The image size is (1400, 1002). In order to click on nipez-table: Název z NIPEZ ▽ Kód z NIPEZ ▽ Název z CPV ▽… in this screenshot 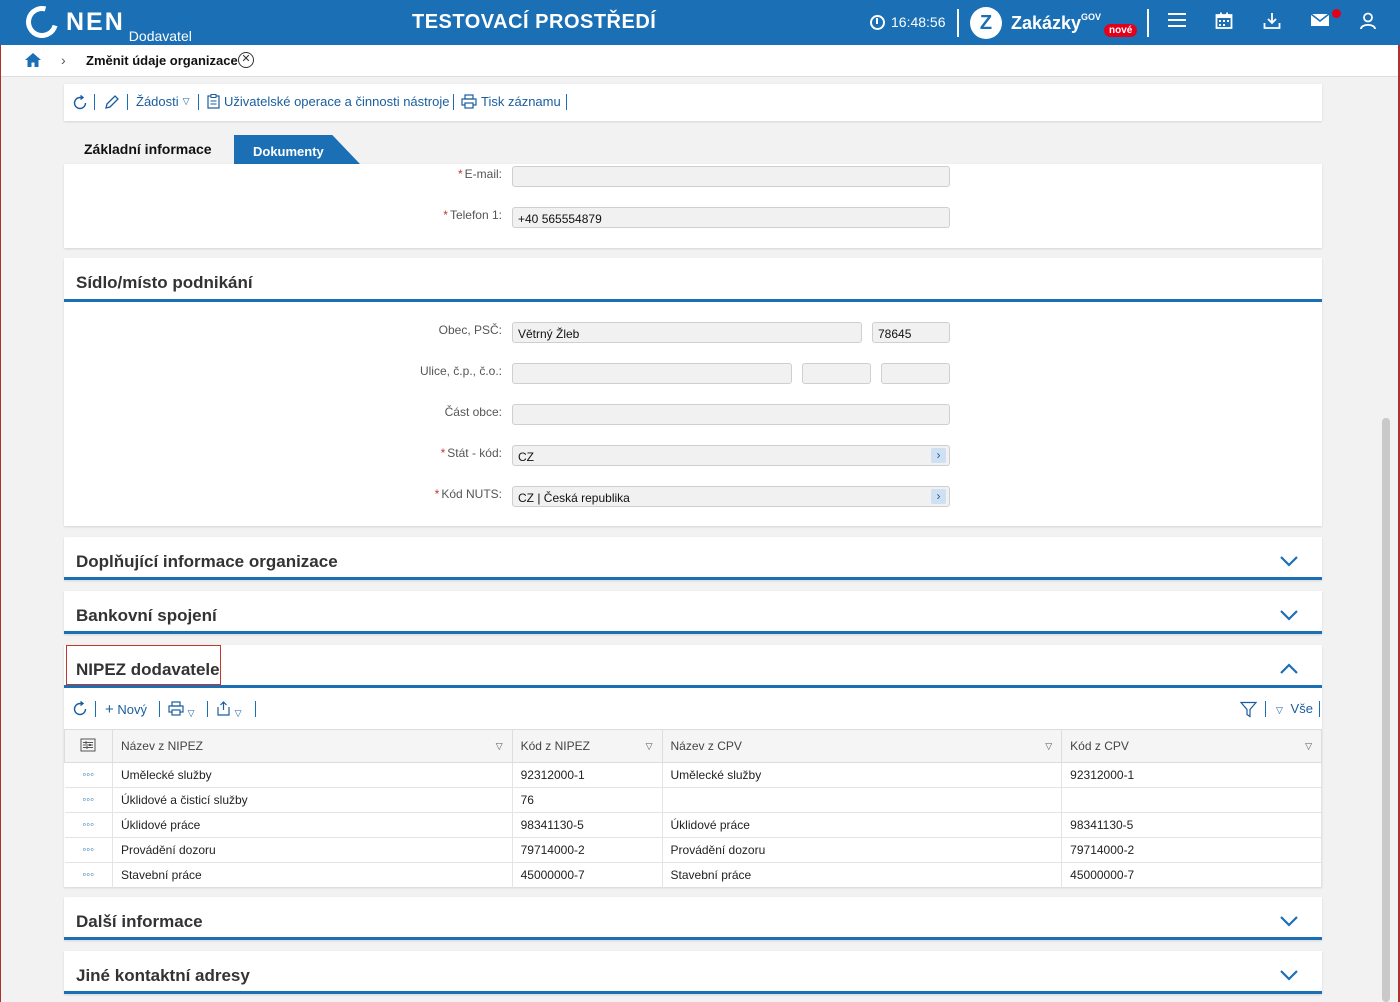, I will do `click(693, 808)`.